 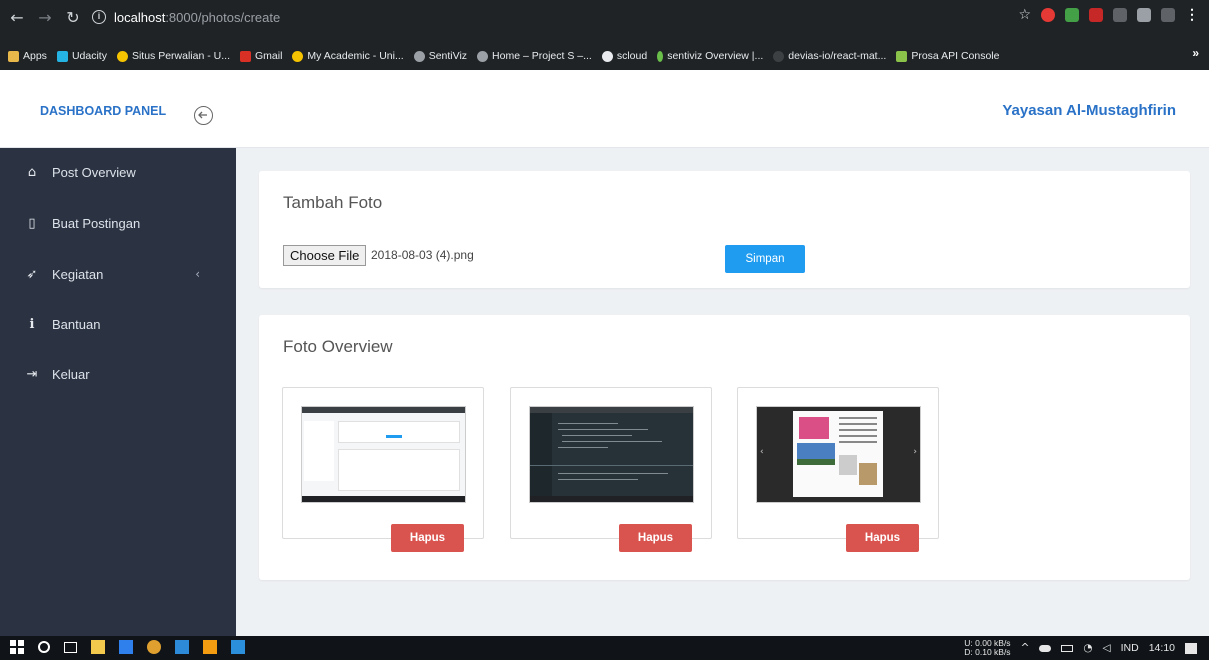 I want to click on file-explorer-icon, so click(x=98, y=647).